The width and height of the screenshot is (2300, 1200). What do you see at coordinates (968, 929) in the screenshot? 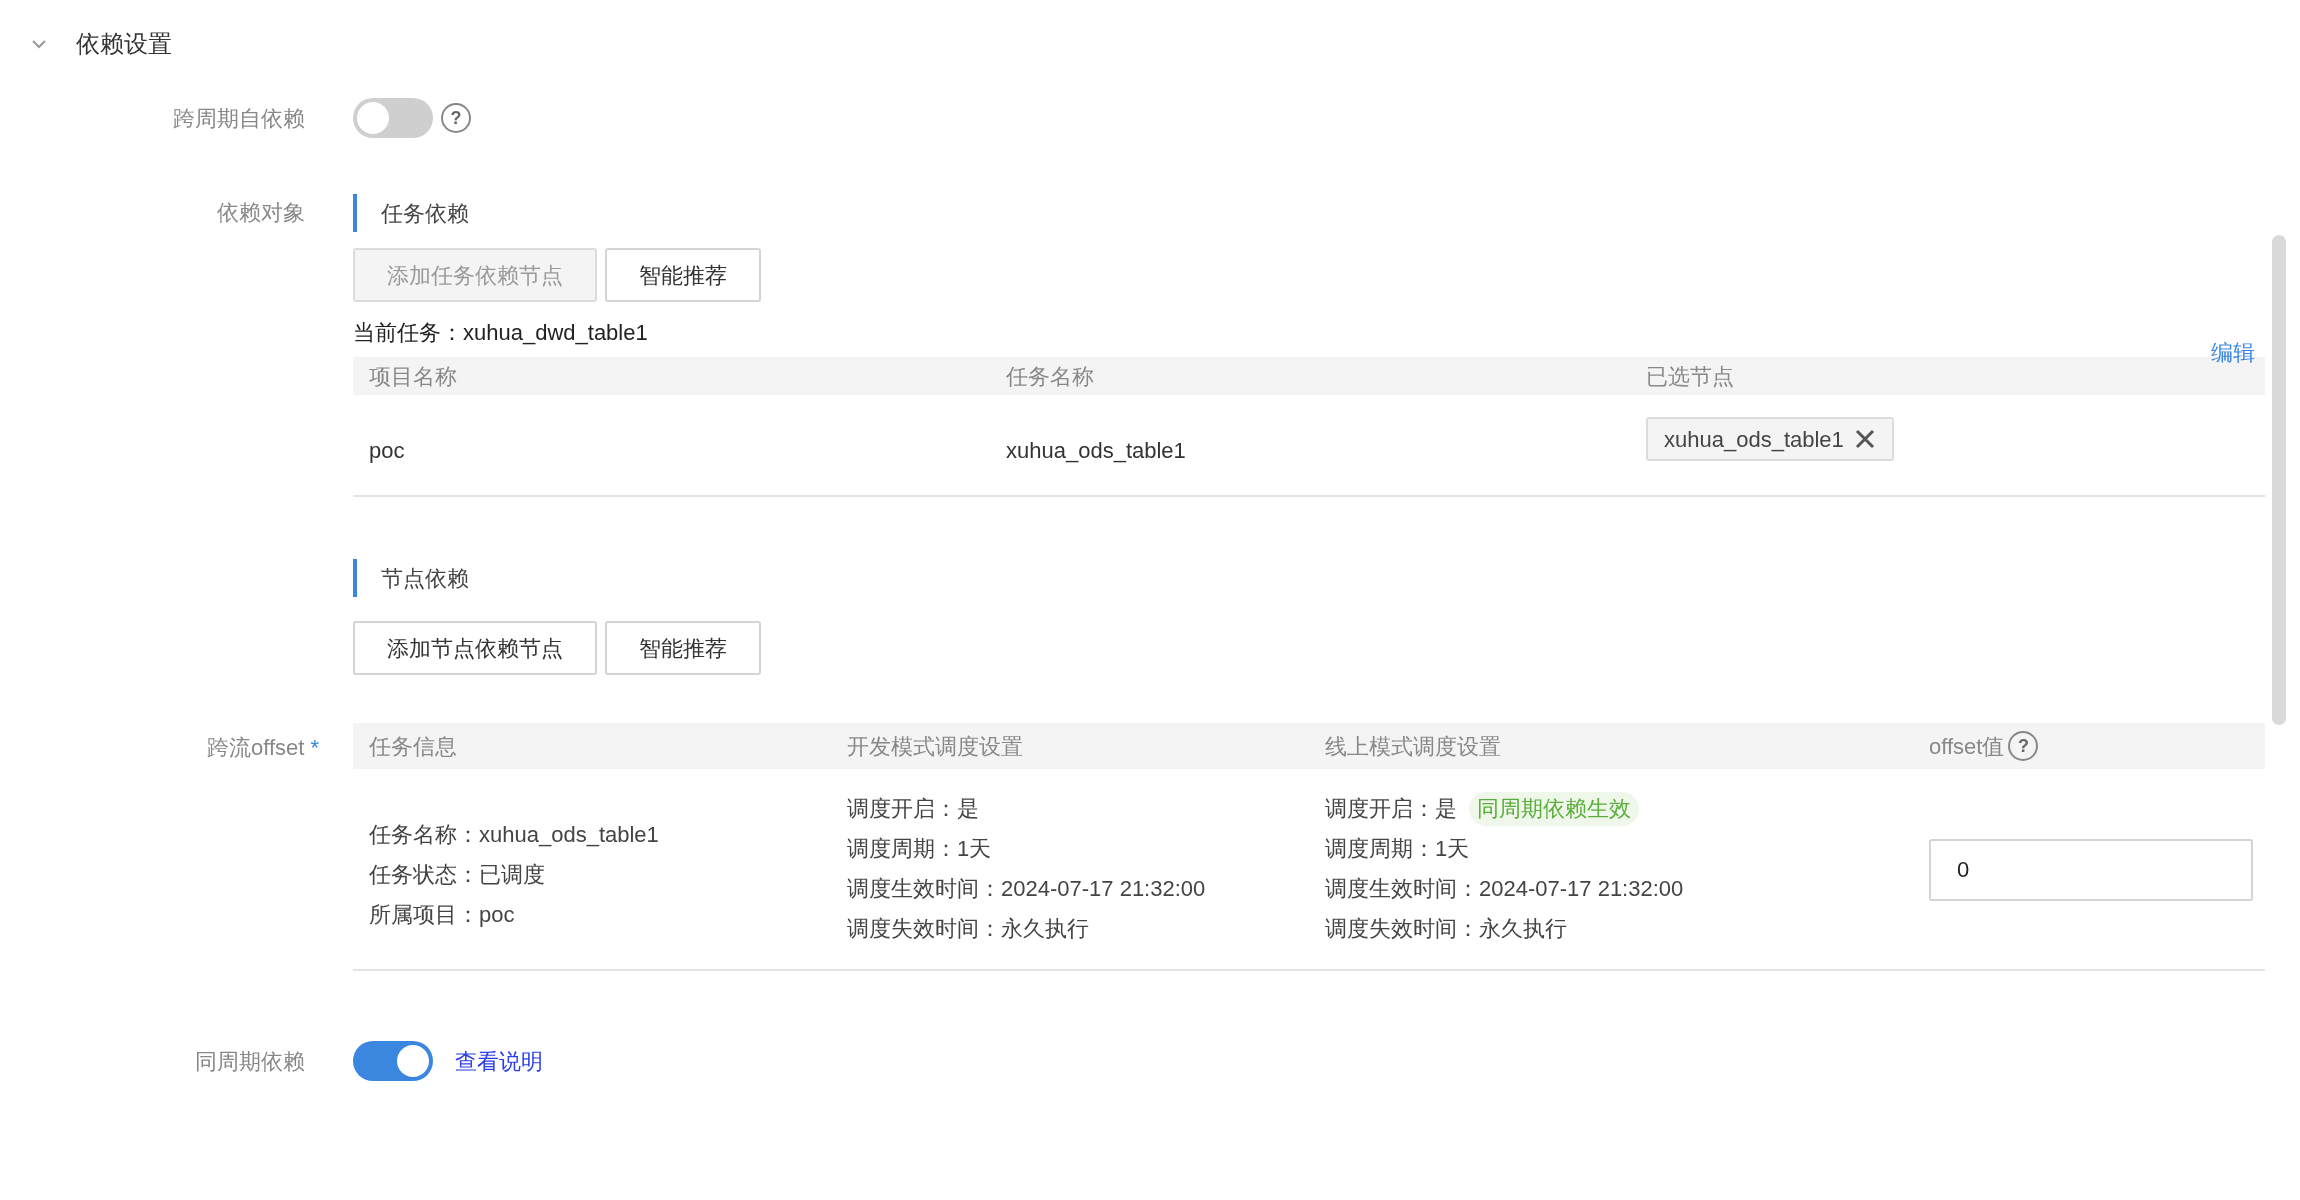
I see `dev-setting-line: 调度失效时间：永久执行` at bounding box center [968, 929].